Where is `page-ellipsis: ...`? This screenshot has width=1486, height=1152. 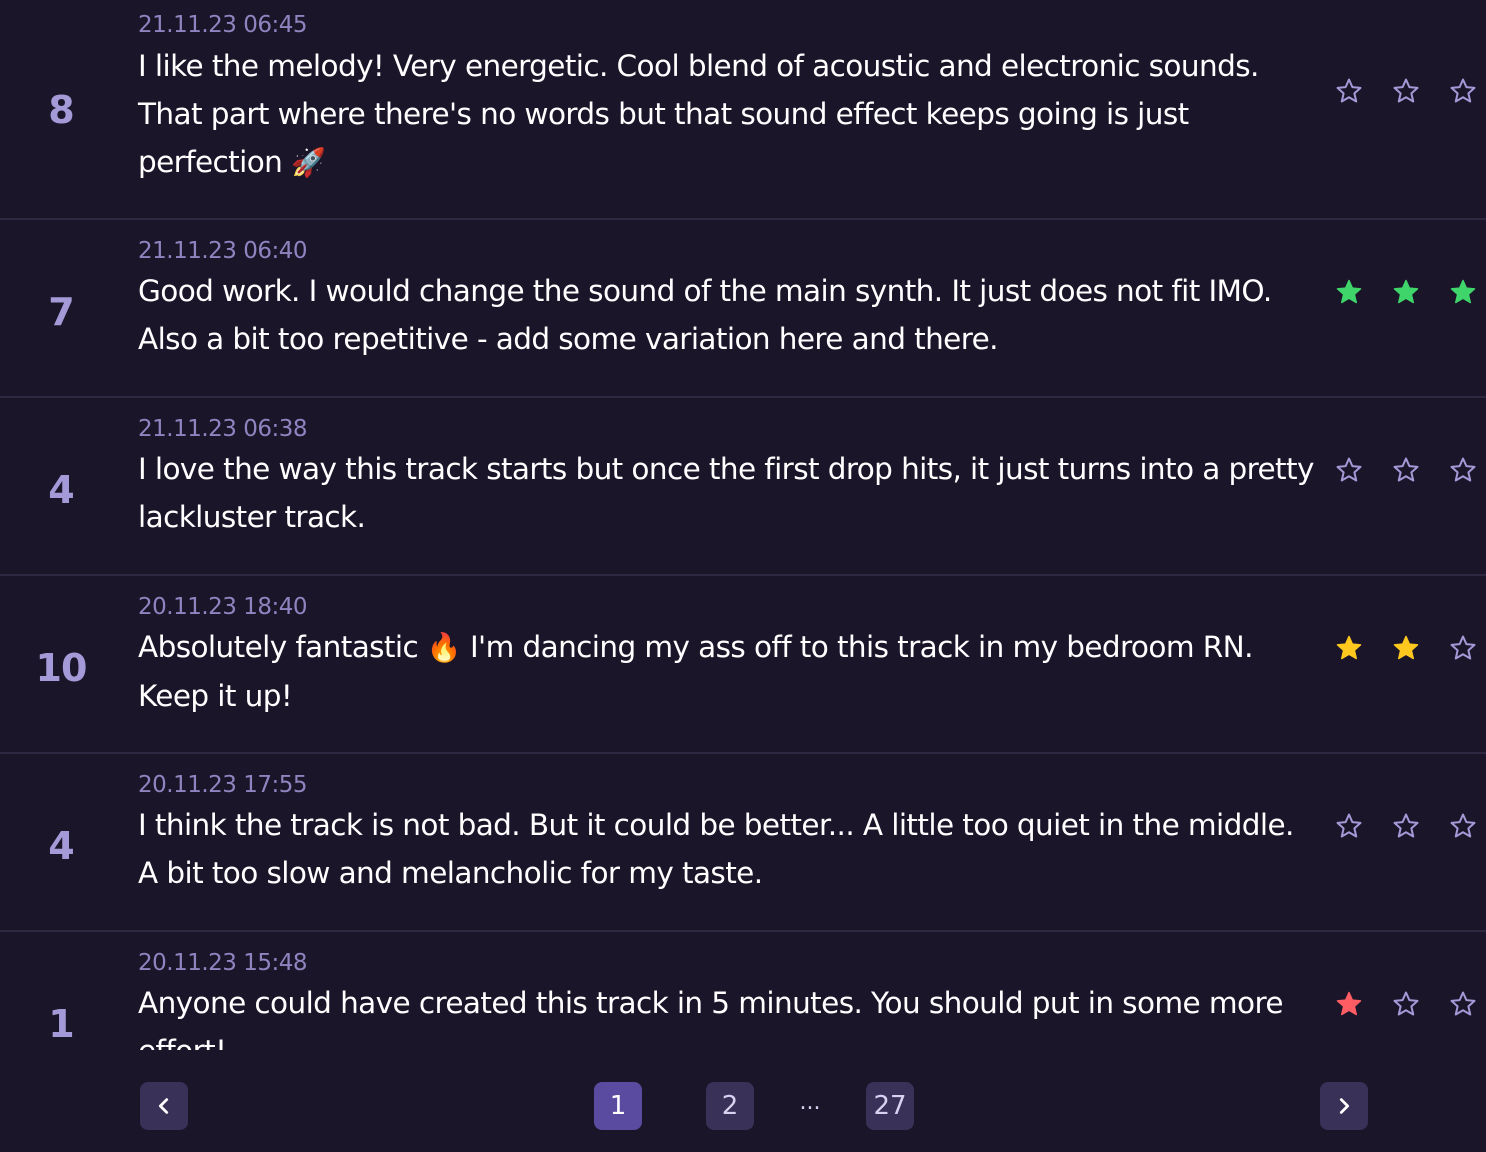
page-ellipsis: ... is located at coordinates (810, 1102).